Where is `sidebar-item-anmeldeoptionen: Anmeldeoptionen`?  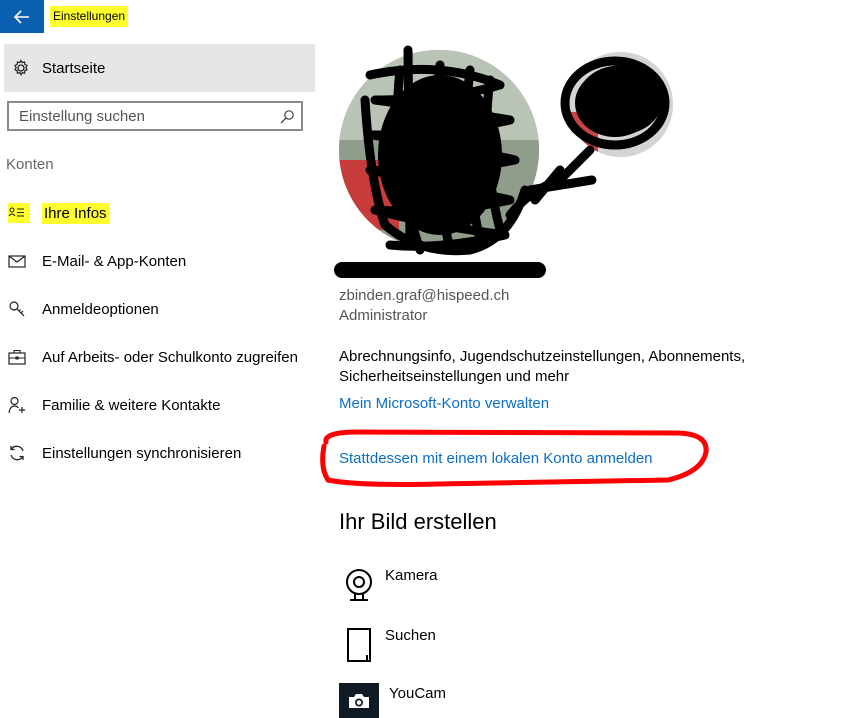
sidebar-item-anmeldeoptionen: Anmeldeoptionen is located at coordinates (83, 309).